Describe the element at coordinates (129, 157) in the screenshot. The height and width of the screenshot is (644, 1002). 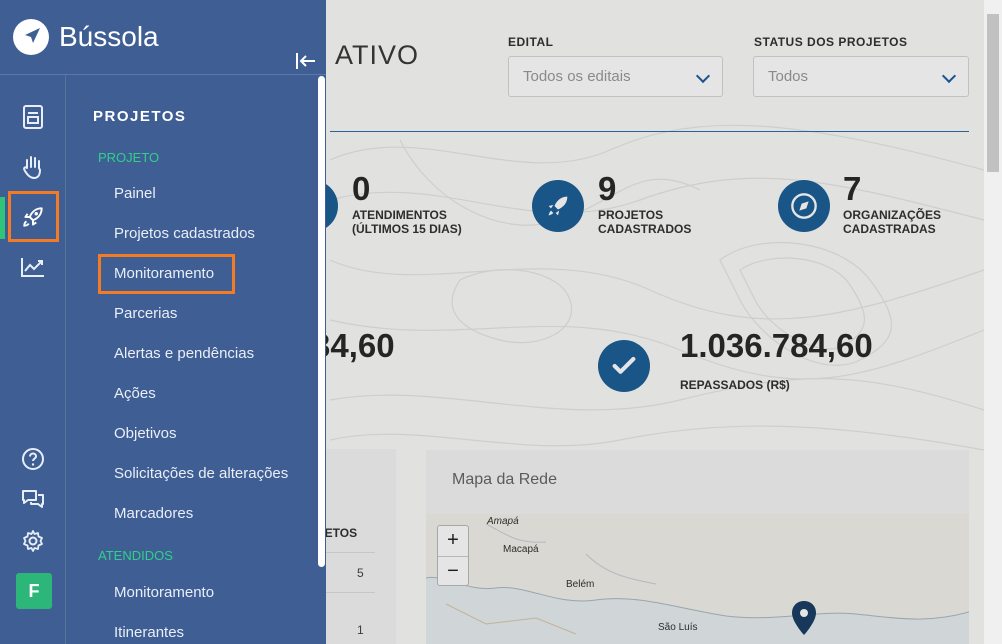
I see `menu-group-projeto: PROJETO` at that location.